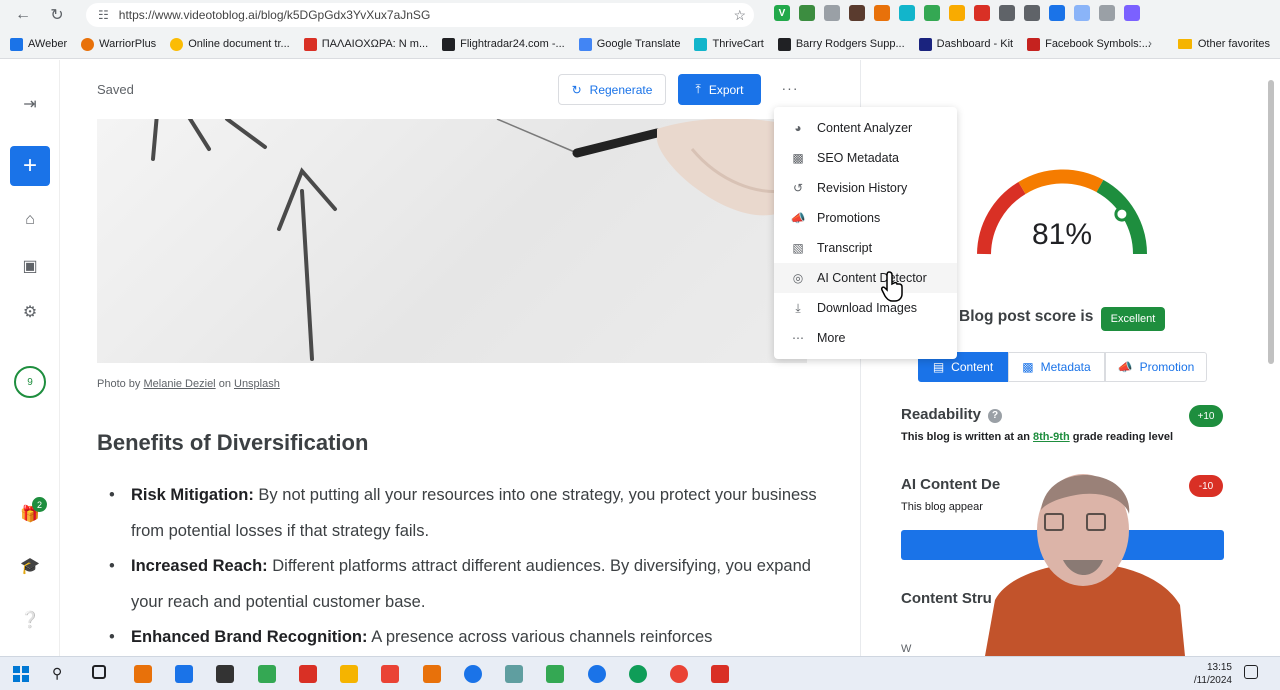 This screenshot has width=1280, height=690. Describe the element at coordinates (941, 414) in the screenshot. I see `readability-title-text: Readability` at that location.